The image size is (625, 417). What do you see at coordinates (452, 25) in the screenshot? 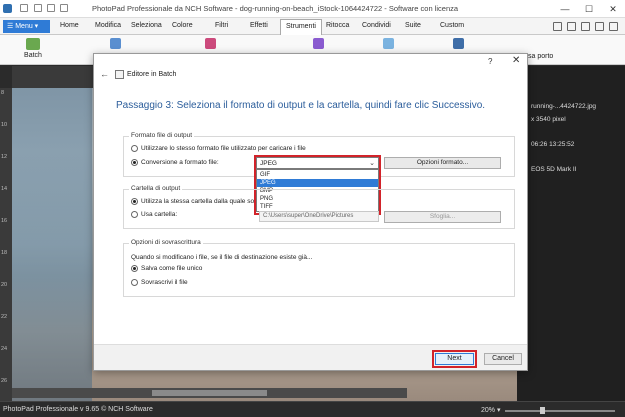
I see `tab-custom: Custom` at bounding box center [452, 25].